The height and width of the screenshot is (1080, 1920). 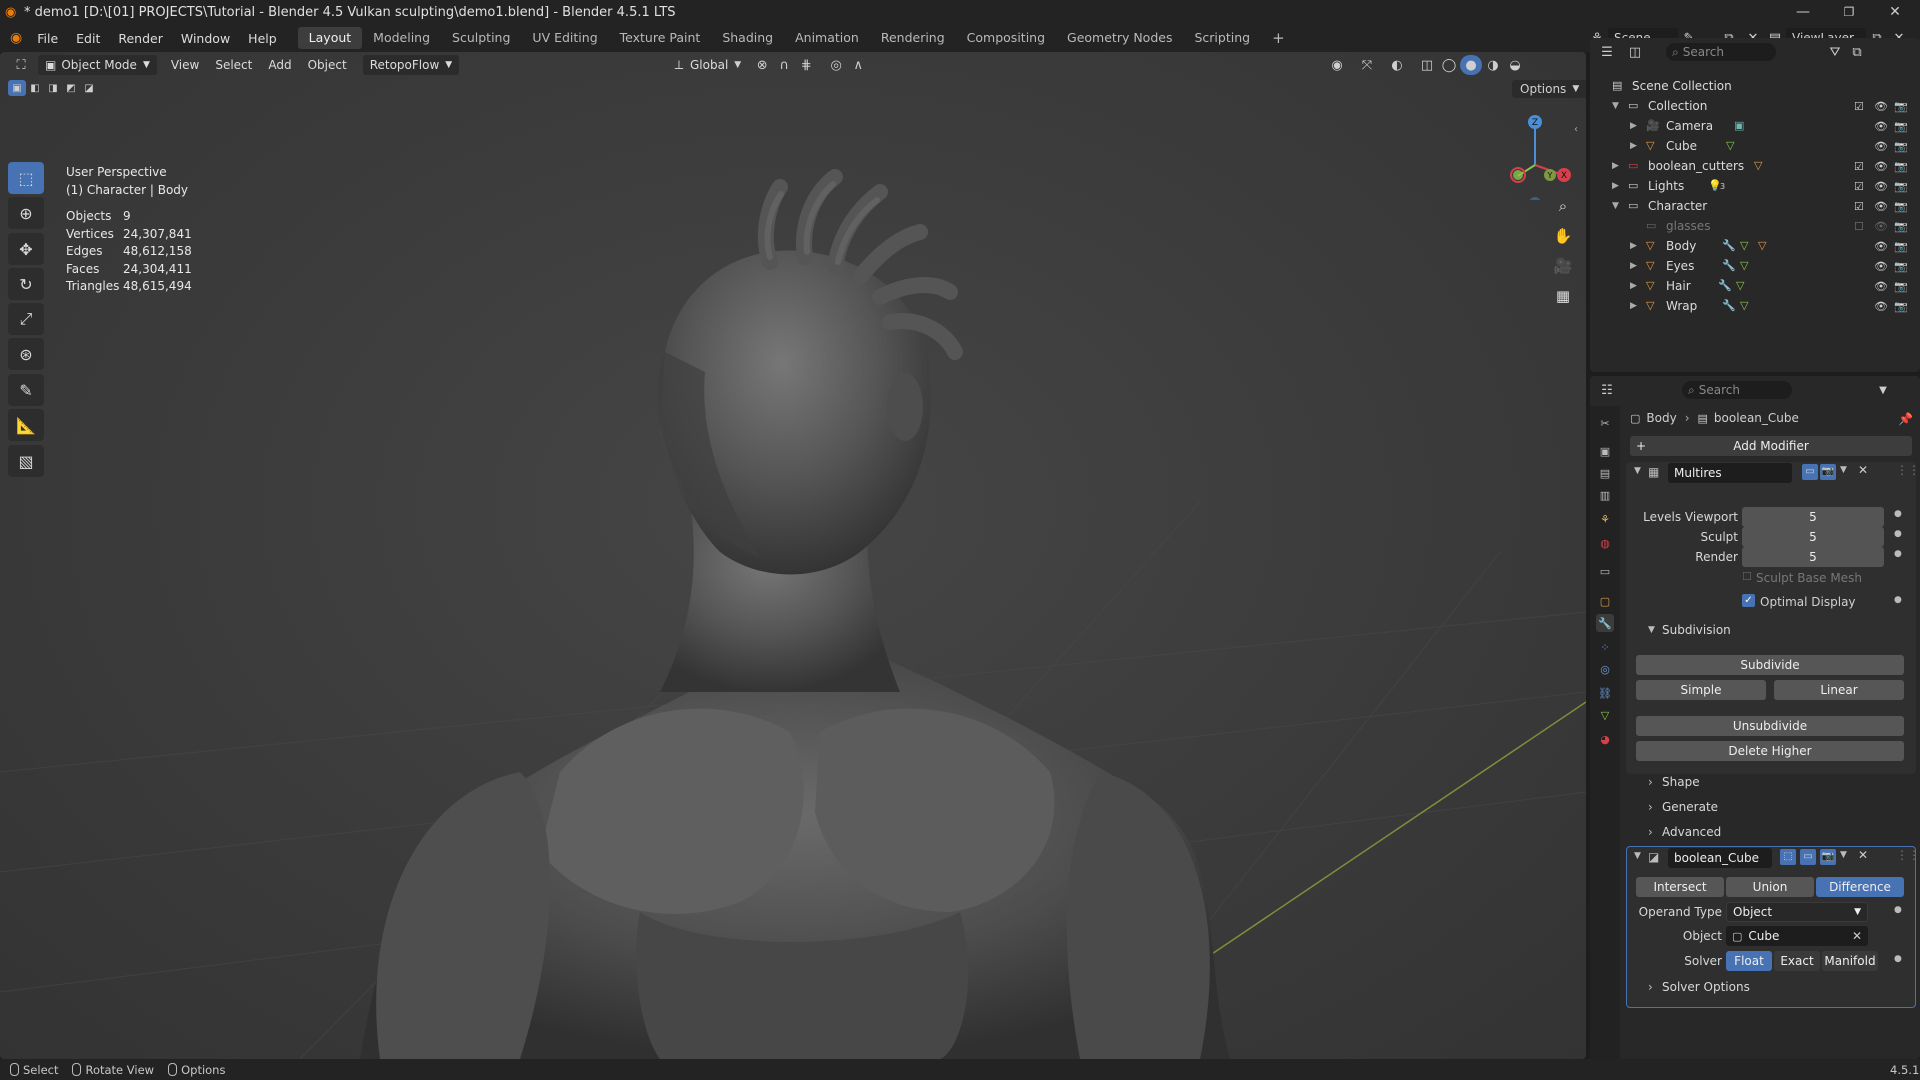 I want to click on intersect-button: Intersect, so click(x=1680, y=887).